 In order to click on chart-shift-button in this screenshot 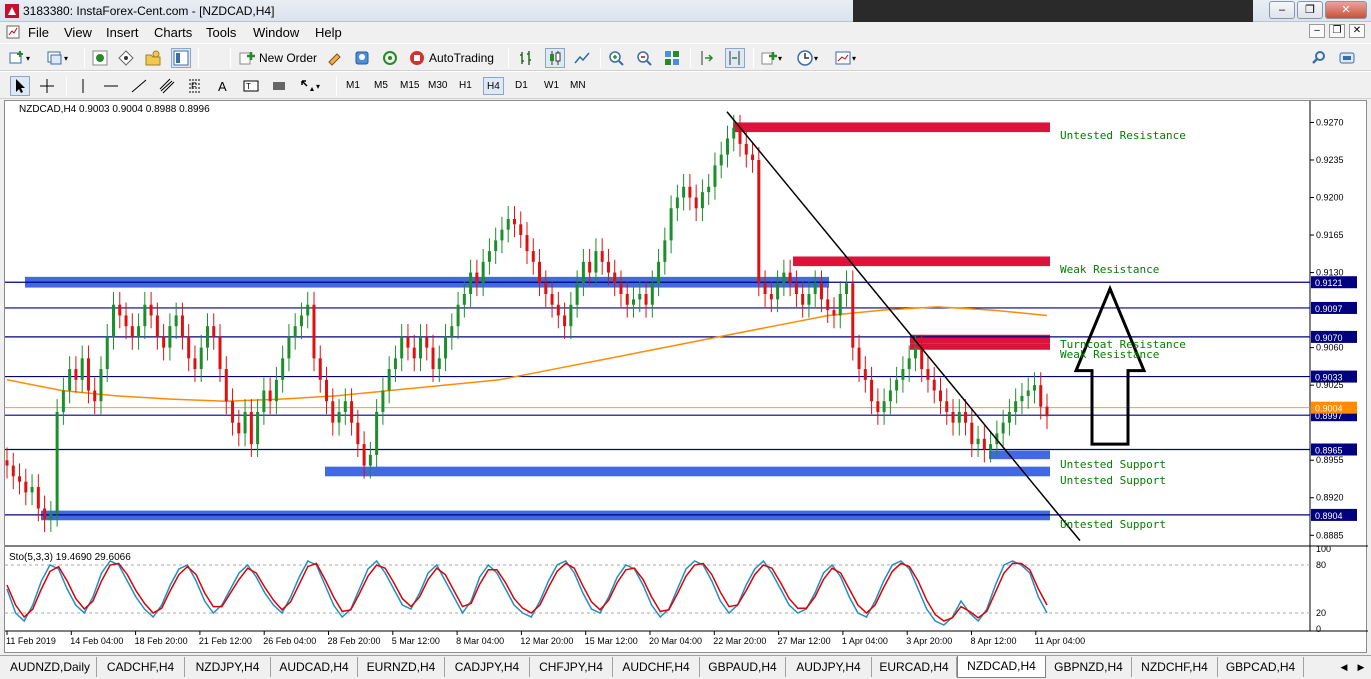, I will do `click(735, 58)`.